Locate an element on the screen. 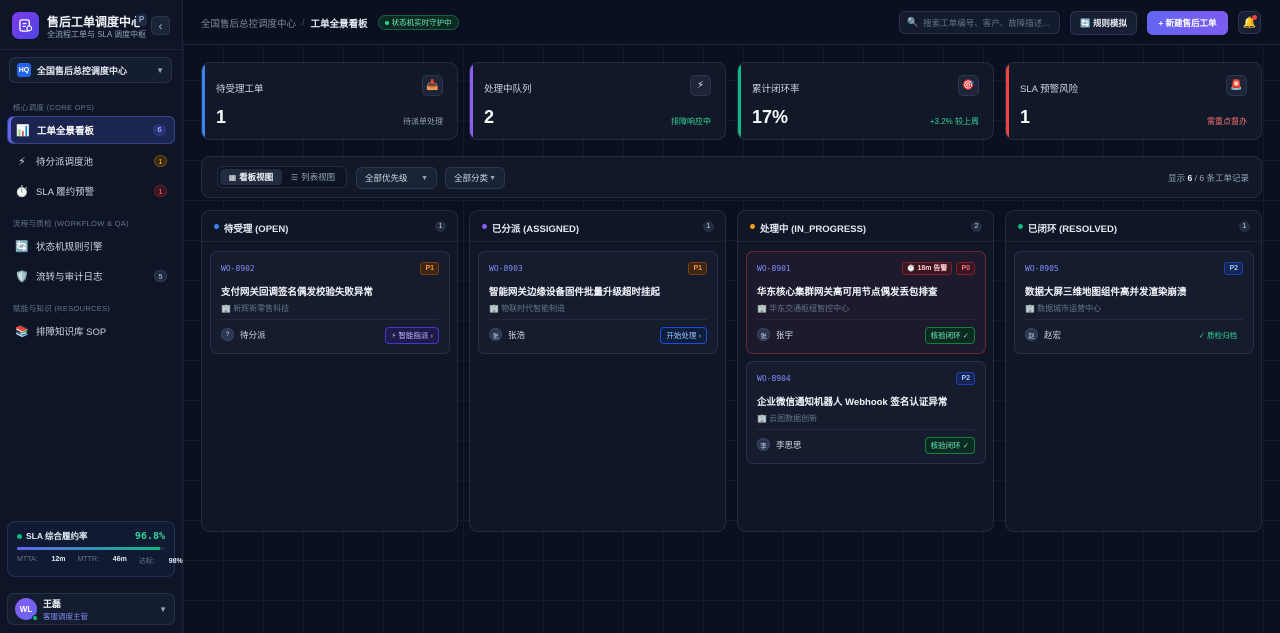 This screenshot has height=633, width=1280. collapse-sidebar-button: ‹ is located at coordinates (160, 25).